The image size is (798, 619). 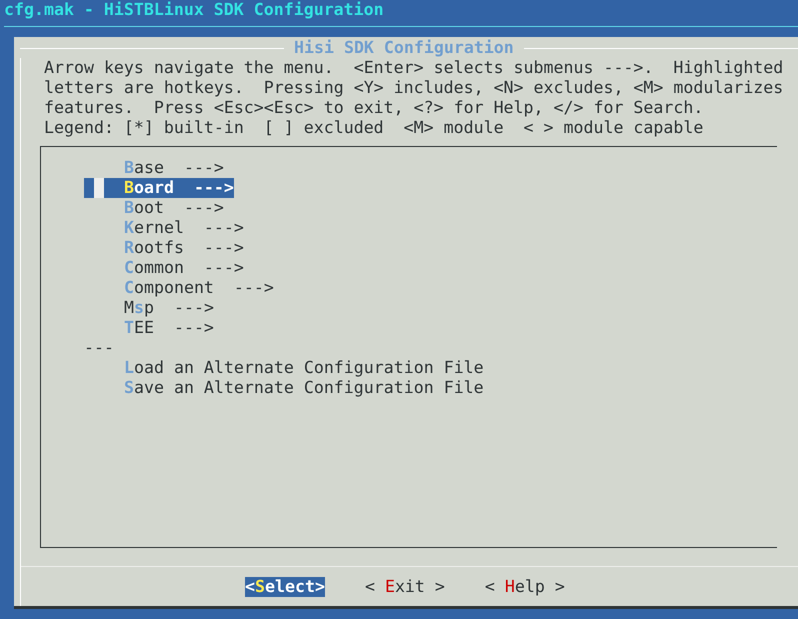 I want to click on menu-item: Save an Alternate Configuration File, so click(x=284, y=388).